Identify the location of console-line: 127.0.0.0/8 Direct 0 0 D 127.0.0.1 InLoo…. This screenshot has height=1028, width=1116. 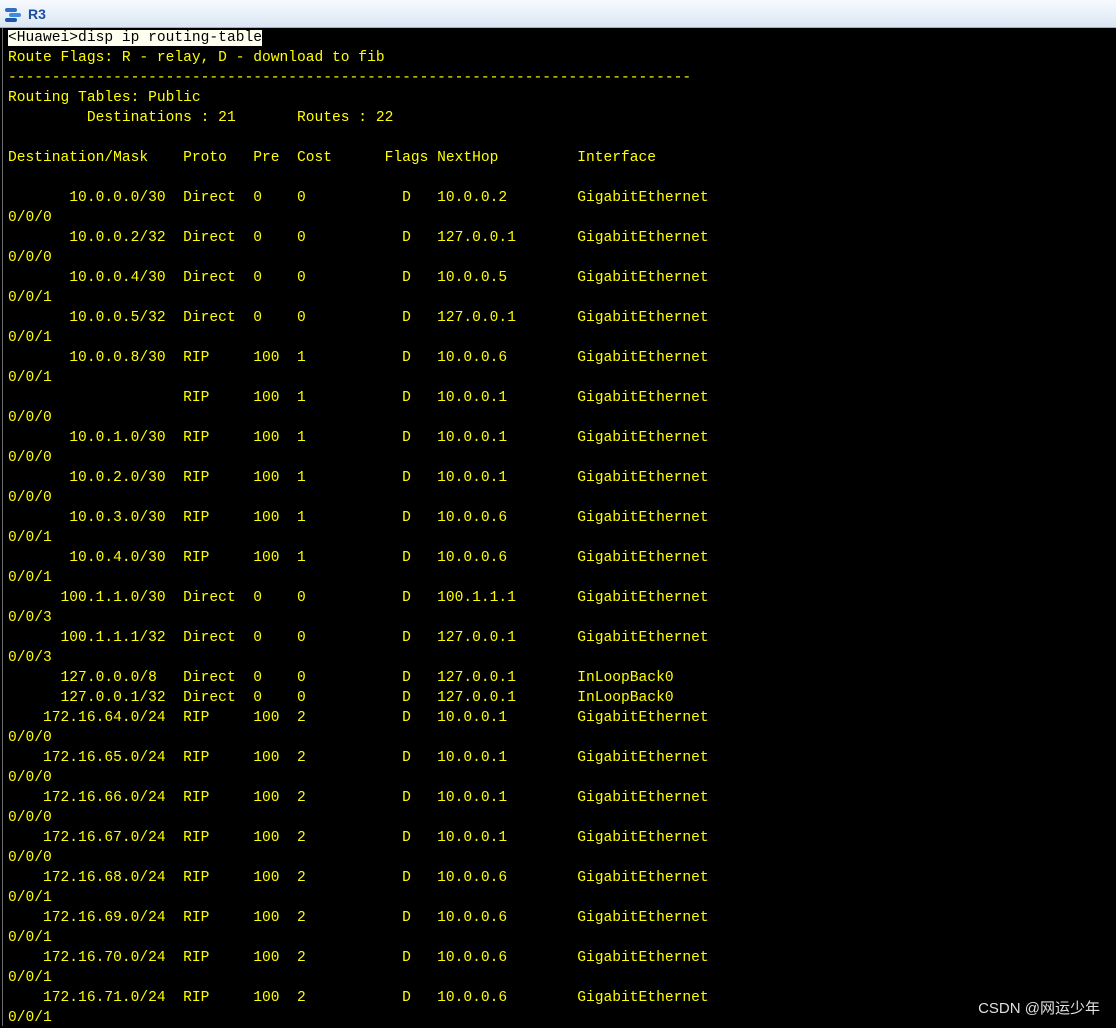
(341, 678).